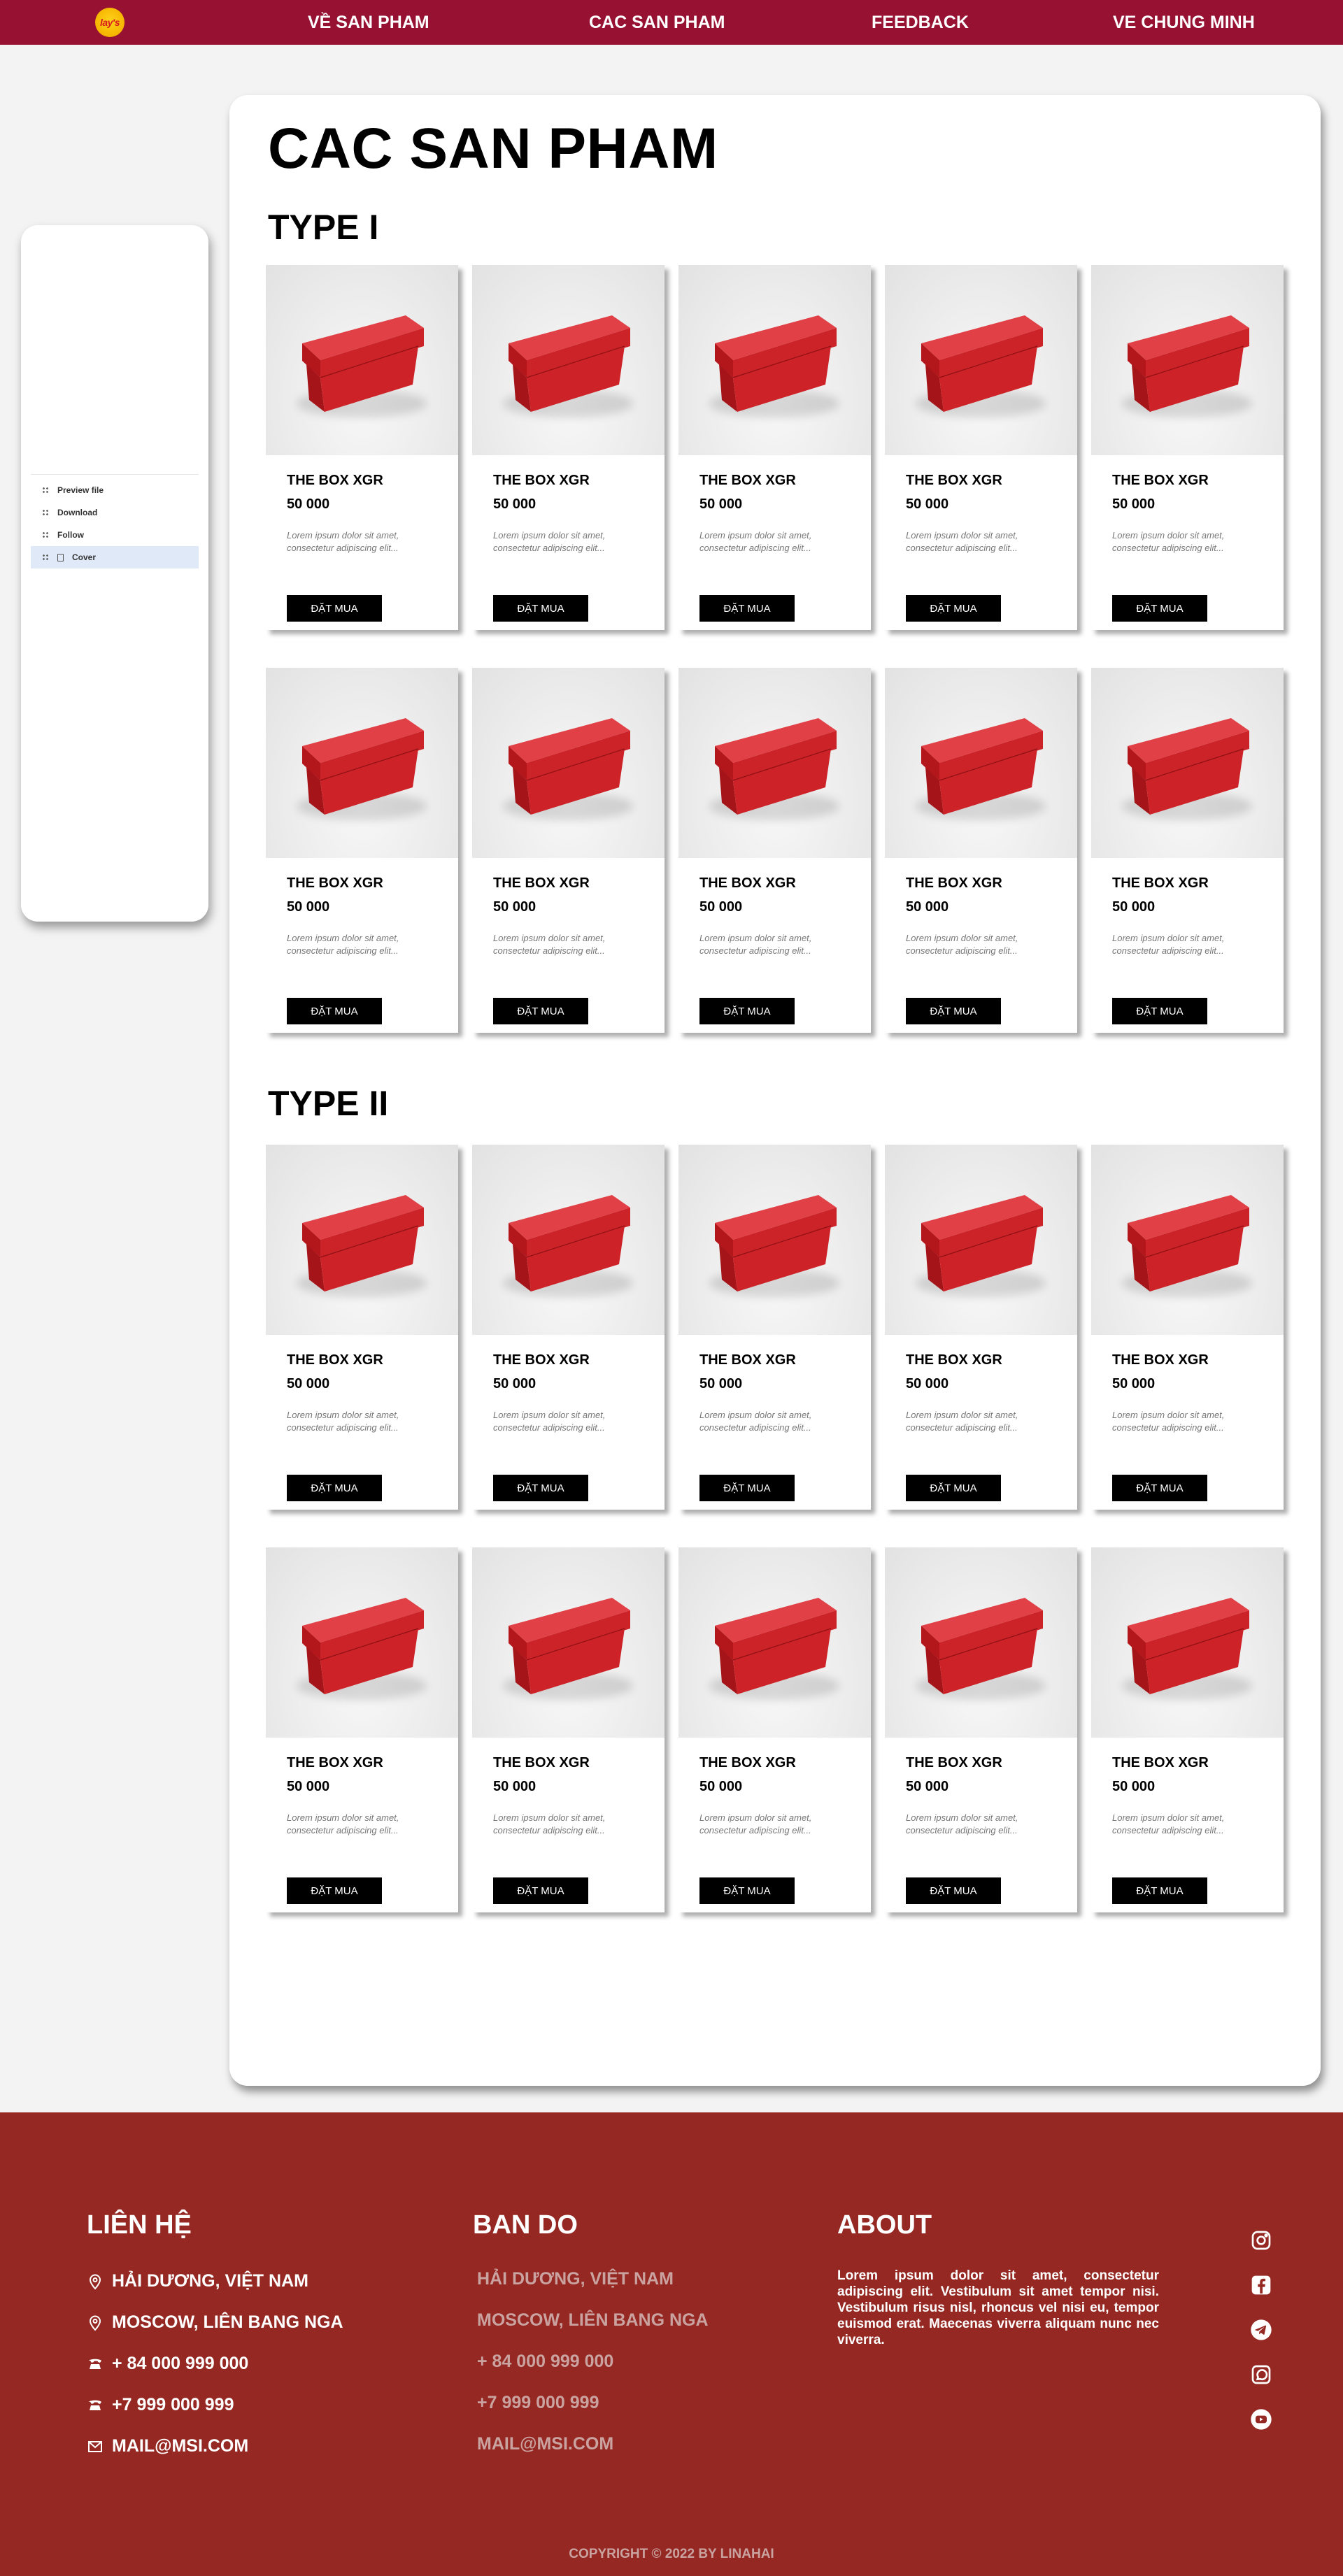  I want to click on telegram-icon, so click(1261, 2330).